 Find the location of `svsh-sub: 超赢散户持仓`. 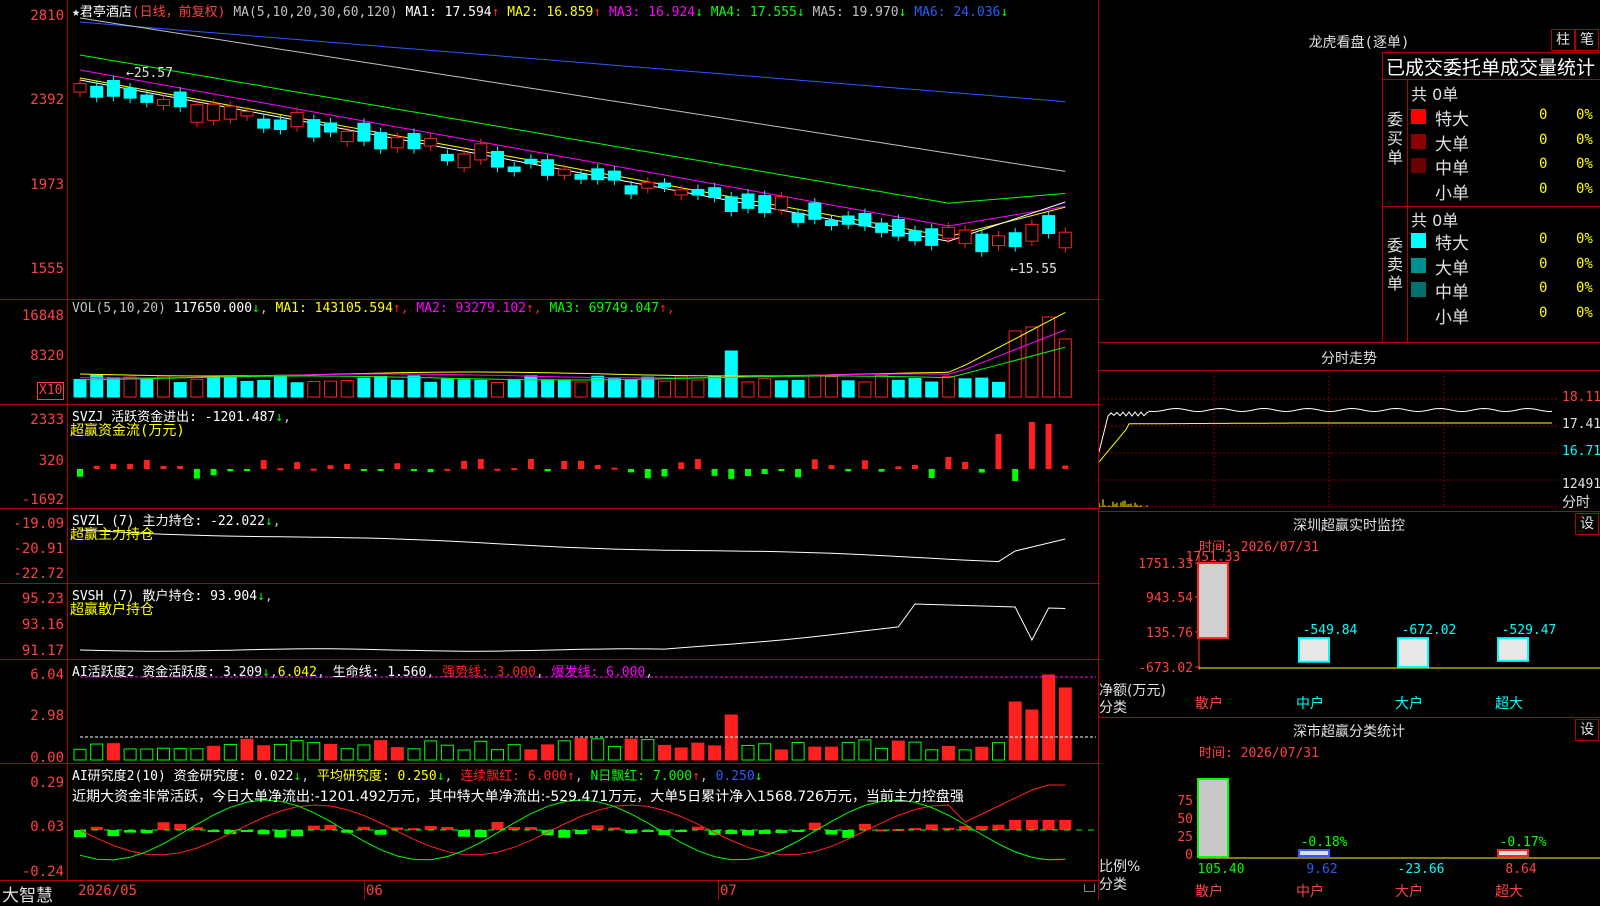

svsh-sub: 超赢散户持仓 is located at coordinates (112, 610).